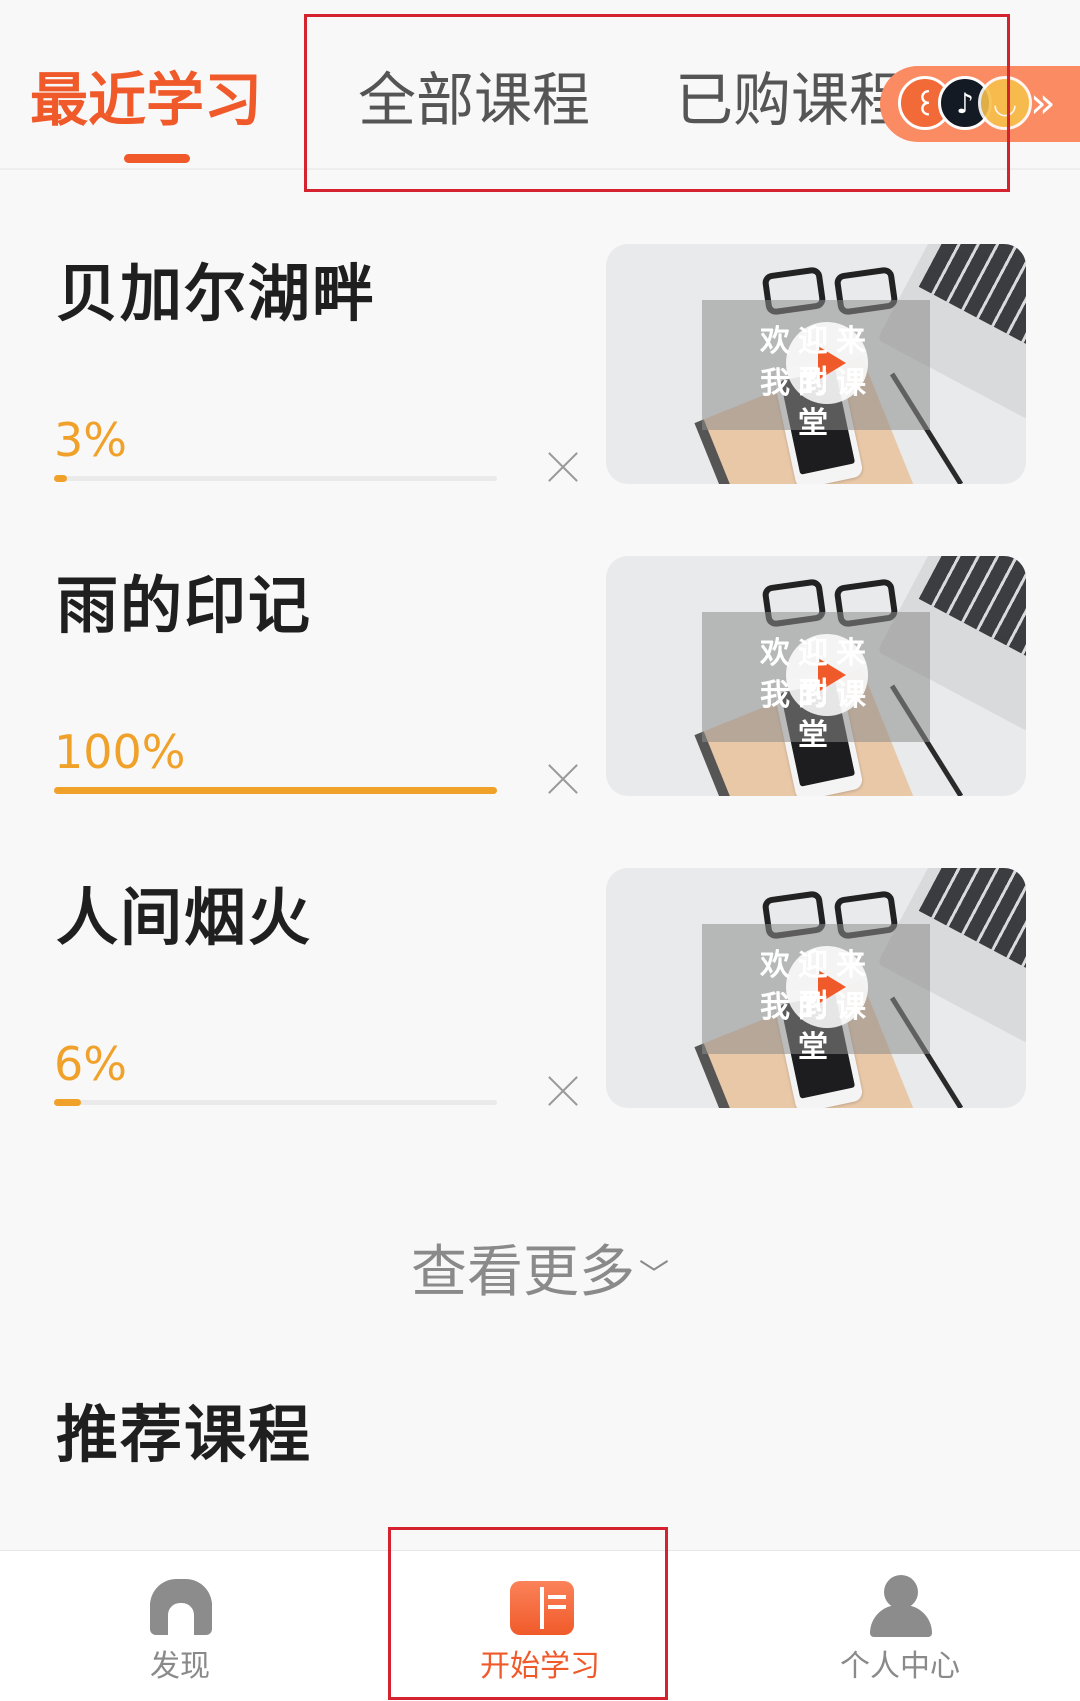  I want to click on course-title: 人间烟火, so click(184, 917).